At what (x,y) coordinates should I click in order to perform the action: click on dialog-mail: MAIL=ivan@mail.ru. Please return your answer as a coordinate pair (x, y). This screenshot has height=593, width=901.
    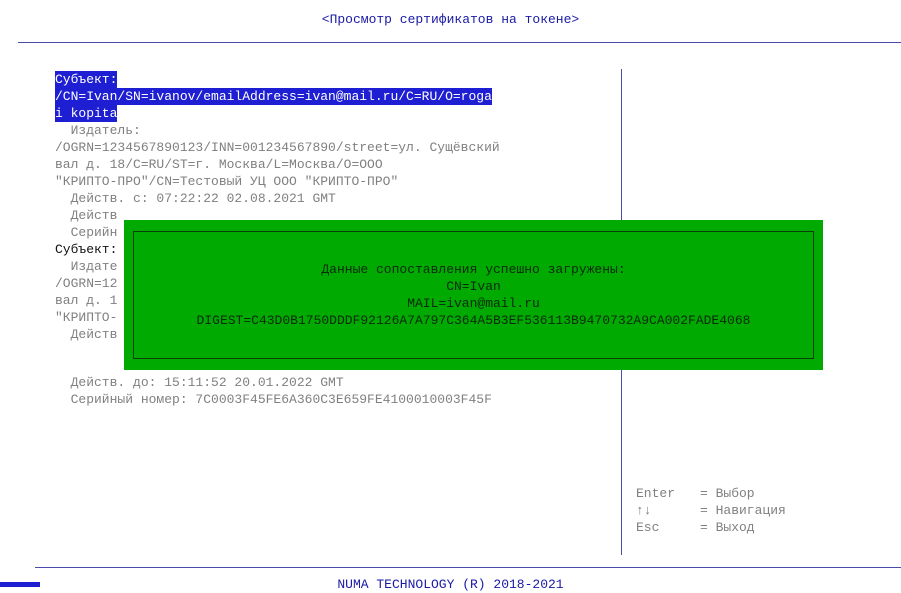
    Looking at the image, I should click on (473, 303).